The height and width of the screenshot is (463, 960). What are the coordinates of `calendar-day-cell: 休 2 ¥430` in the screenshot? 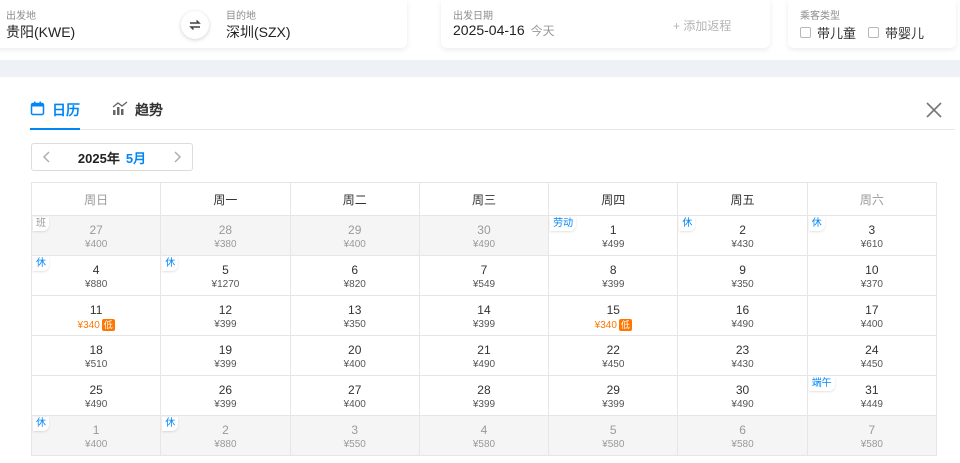 It's located at (743, 236).